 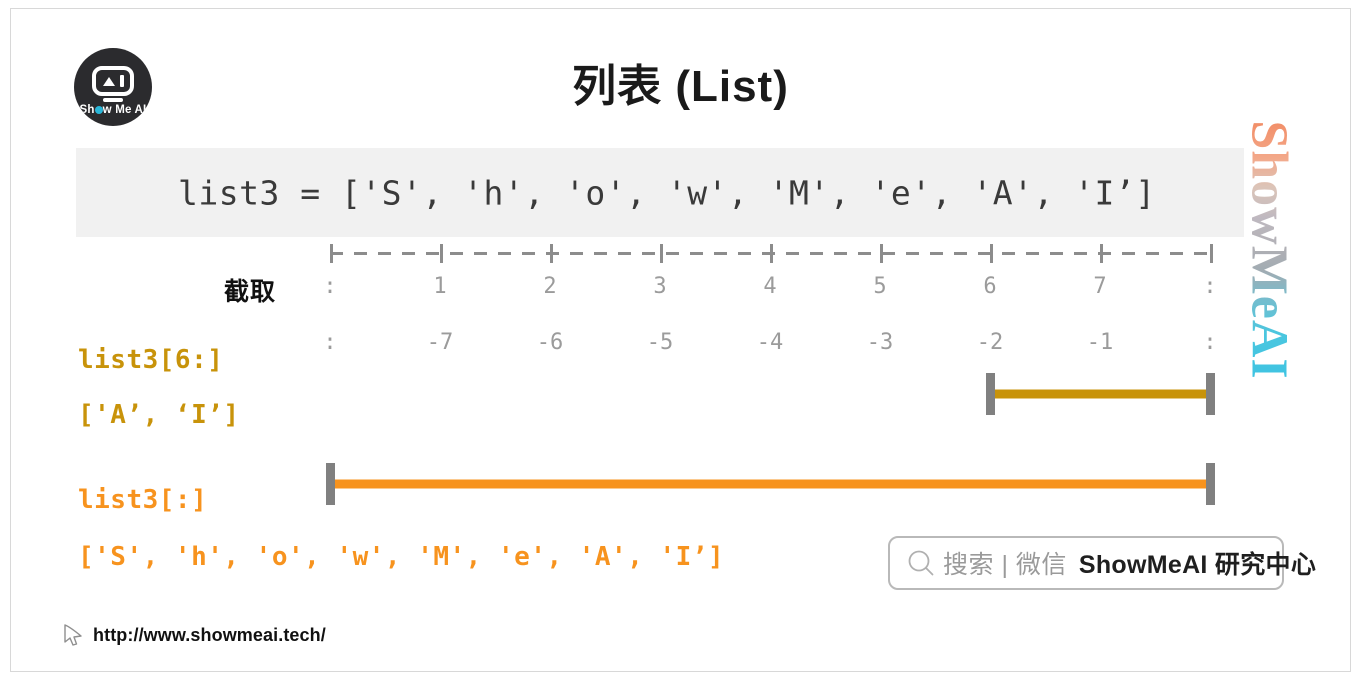 What do you see at coordinates (1100, 286) in the screenshot?
I see `positive-index-7: 7` at bounding box center [1100, 286].